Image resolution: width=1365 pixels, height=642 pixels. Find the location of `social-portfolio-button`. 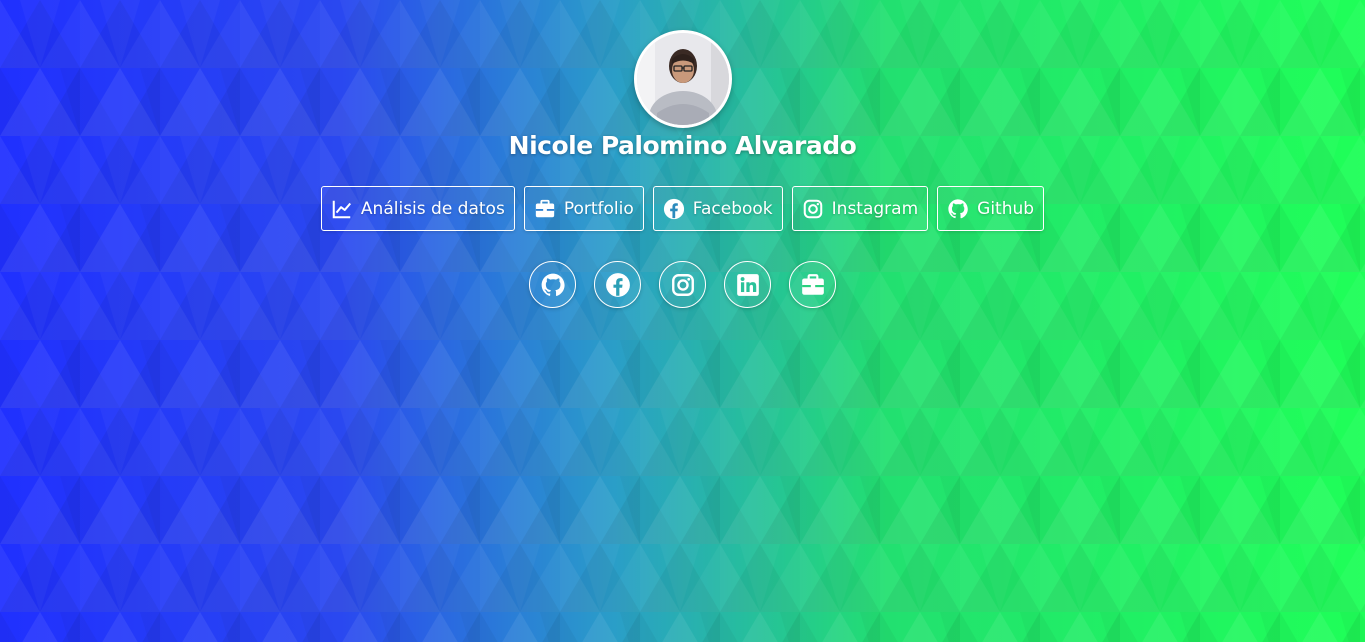

social-portfolio-button is located at coordinates (812, 284).